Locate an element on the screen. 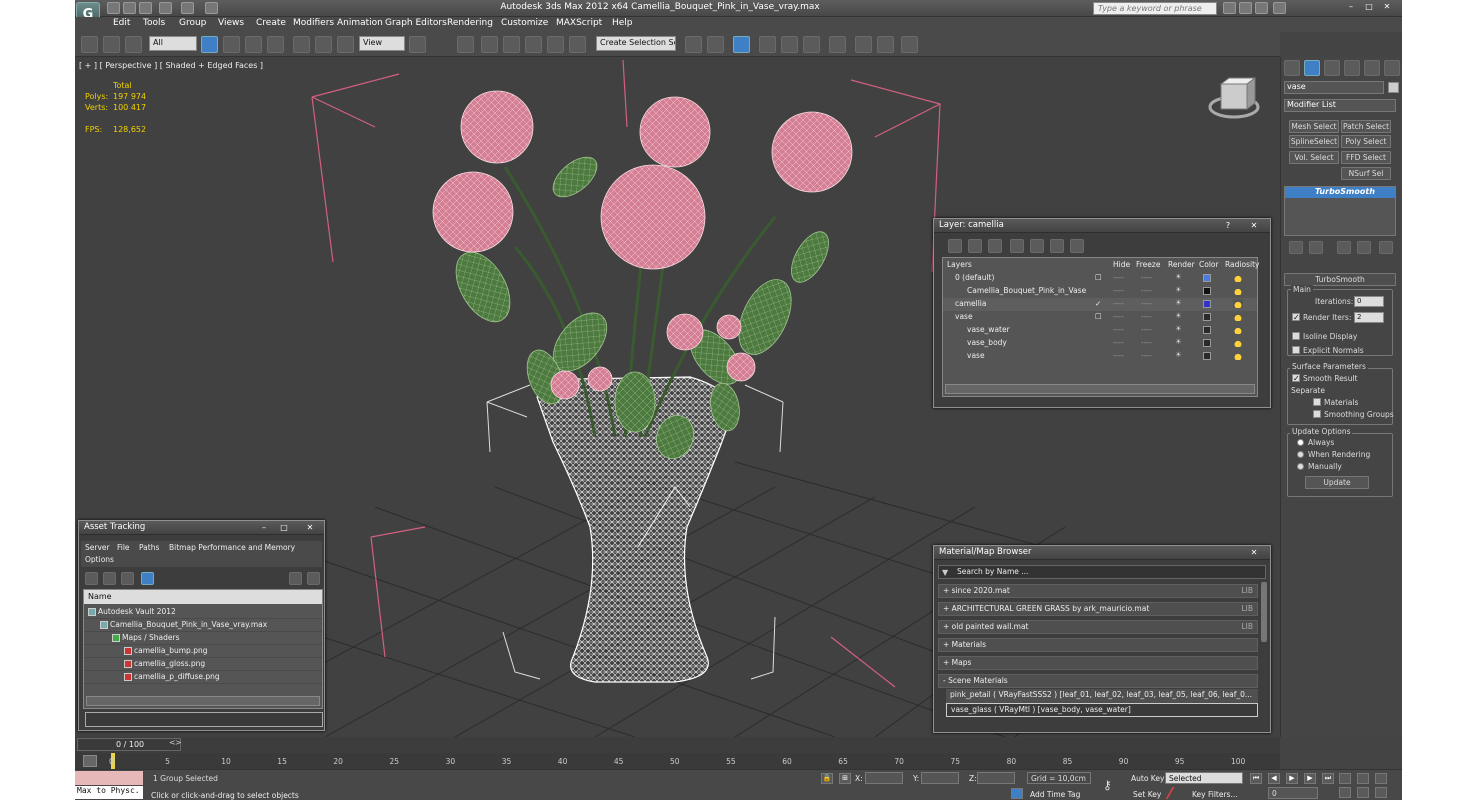 Image resolution: width=1480 pixels, height=800 pixels. communication-icon is located at coordinates (1245, 8).